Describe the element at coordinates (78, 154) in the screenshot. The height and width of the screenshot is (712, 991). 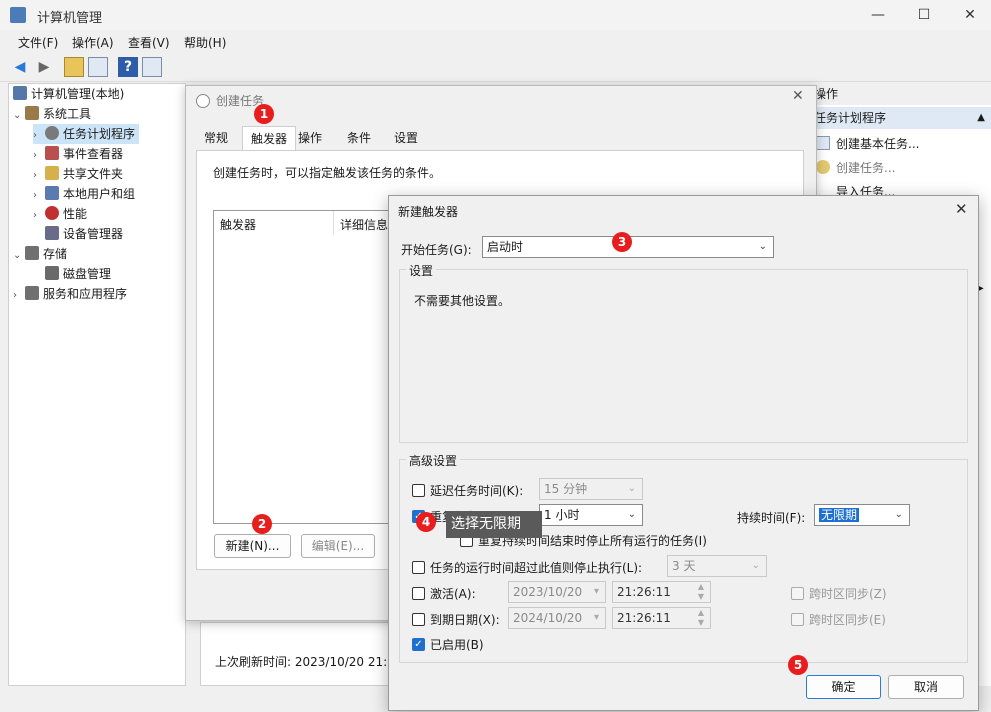
I see `tree-item-event-viewer: › 事件查看器` at that location.